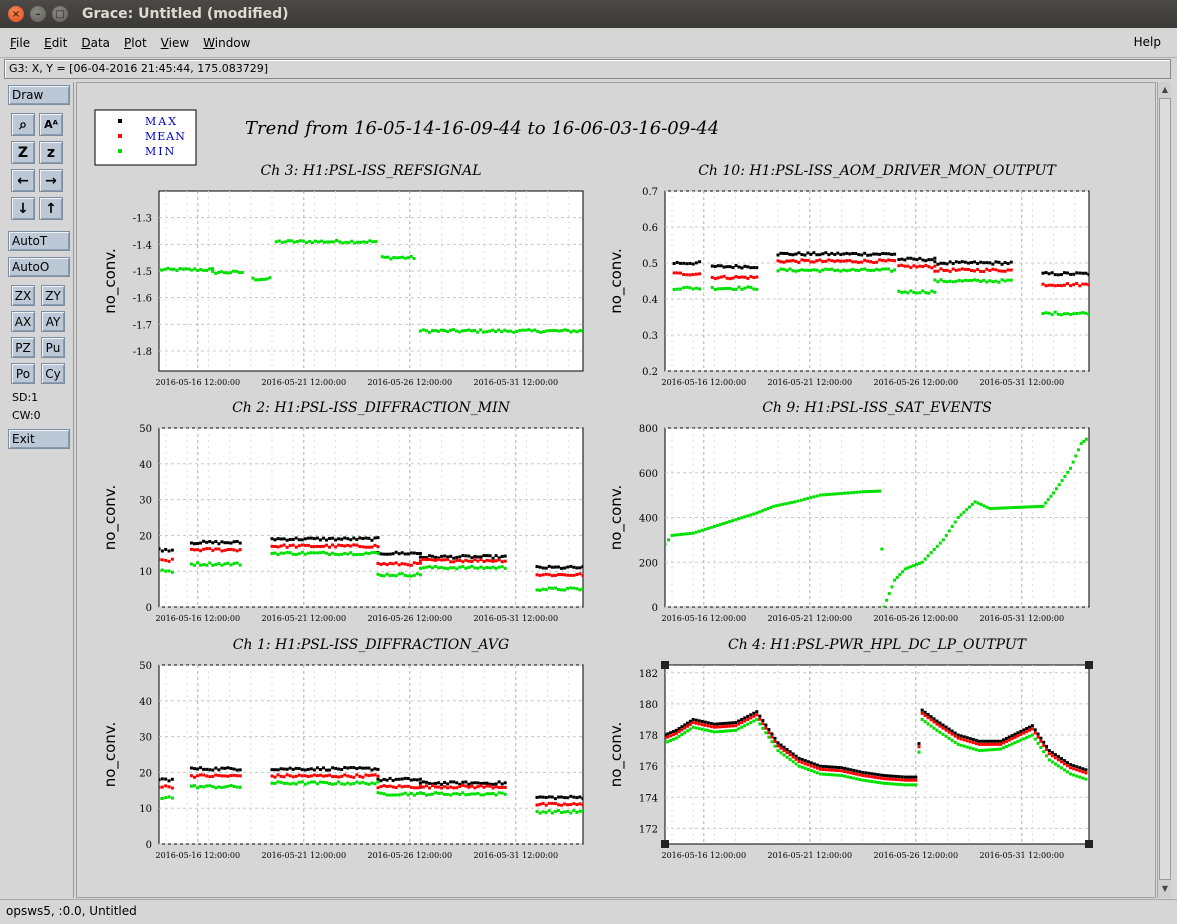  Describe the element at coordinates (23, 180) in the screenshot. I see `scroll-left-icon: ←` at that location.